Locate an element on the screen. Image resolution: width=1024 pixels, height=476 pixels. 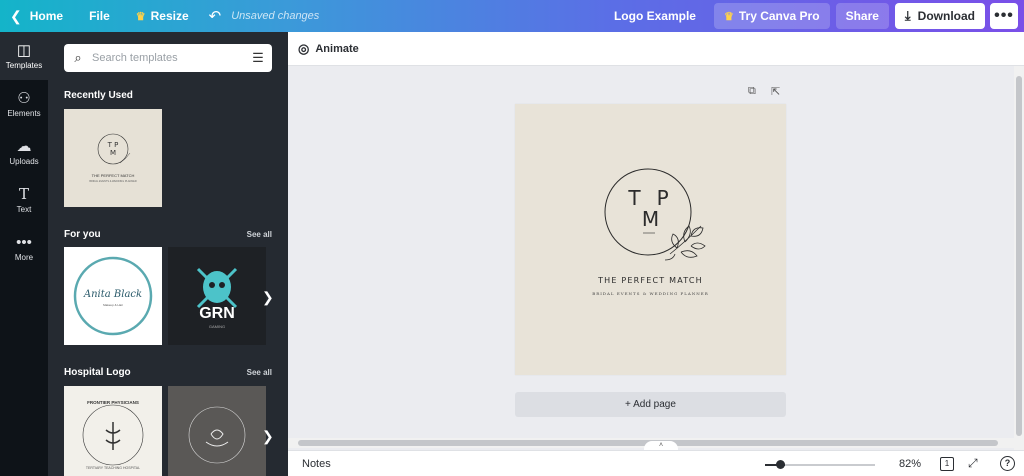
text-icon: T is located at coordinates (23, 193).